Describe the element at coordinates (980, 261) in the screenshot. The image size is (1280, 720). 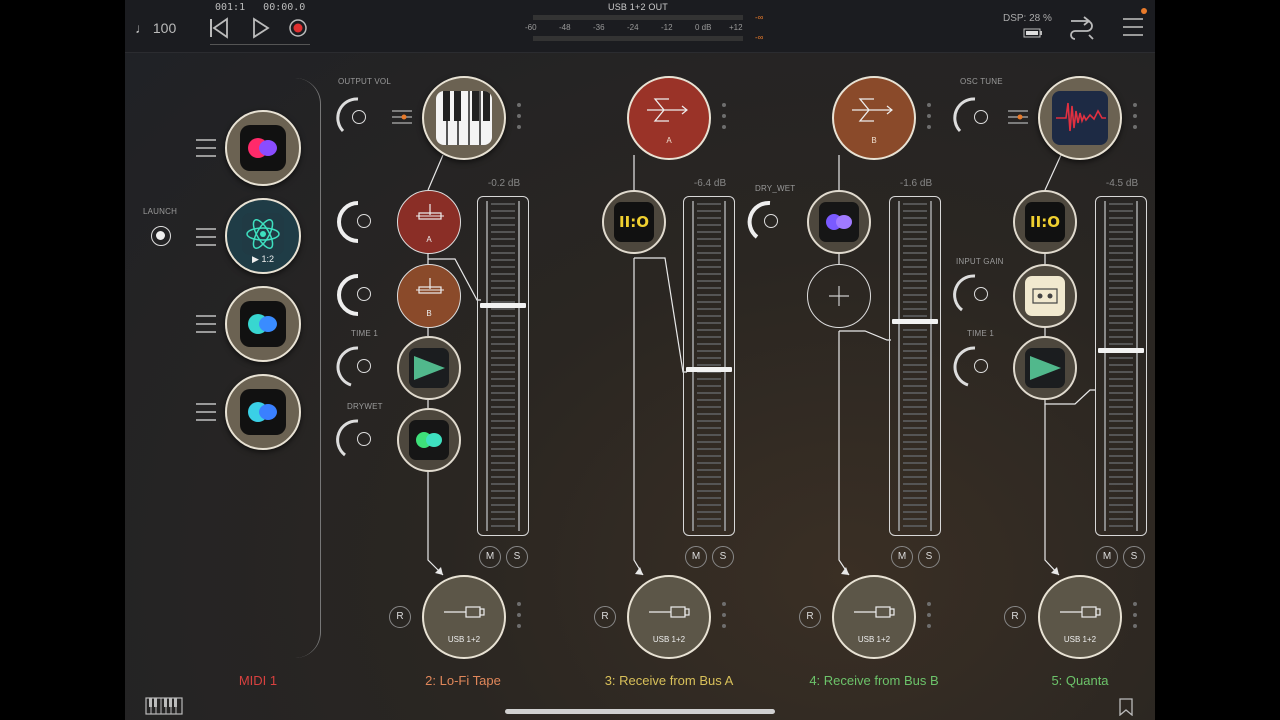
I see `knob-label-input-gain: INPUT GAIN` at that location.